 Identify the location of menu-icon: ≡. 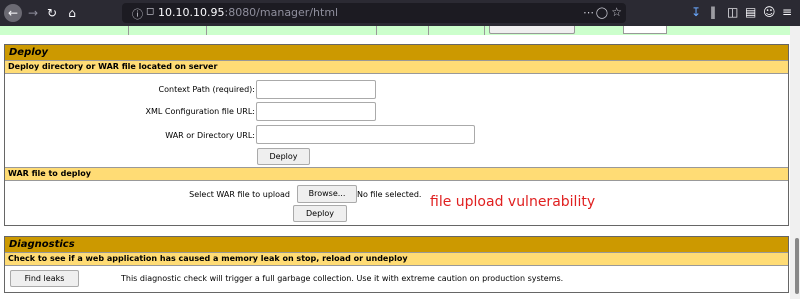
(787, 12).